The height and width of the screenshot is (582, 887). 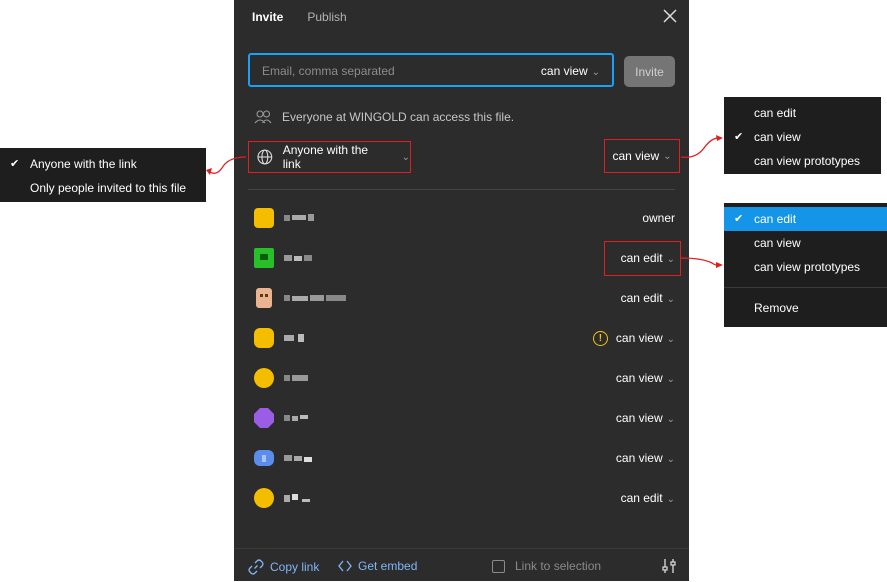 I want to click on copy-link-button: Copy link, so click(x=283, y=567).